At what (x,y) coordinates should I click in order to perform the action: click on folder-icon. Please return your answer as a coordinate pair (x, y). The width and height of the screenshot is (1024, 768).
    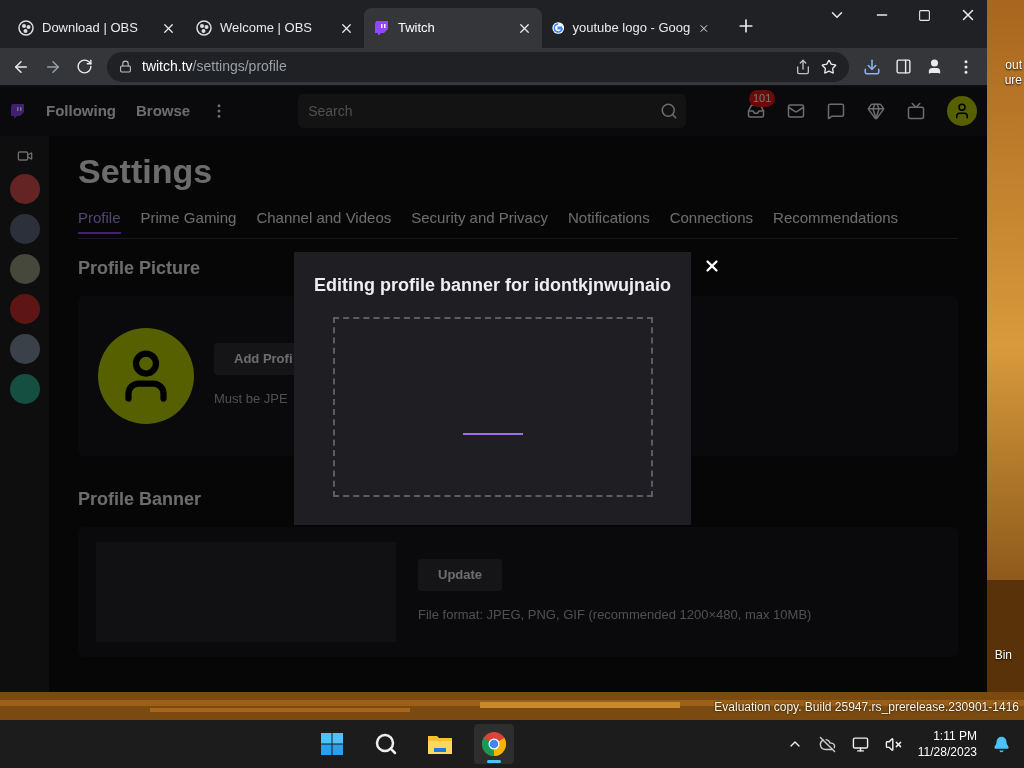
    Looking at the image, I should click on (440, 744).